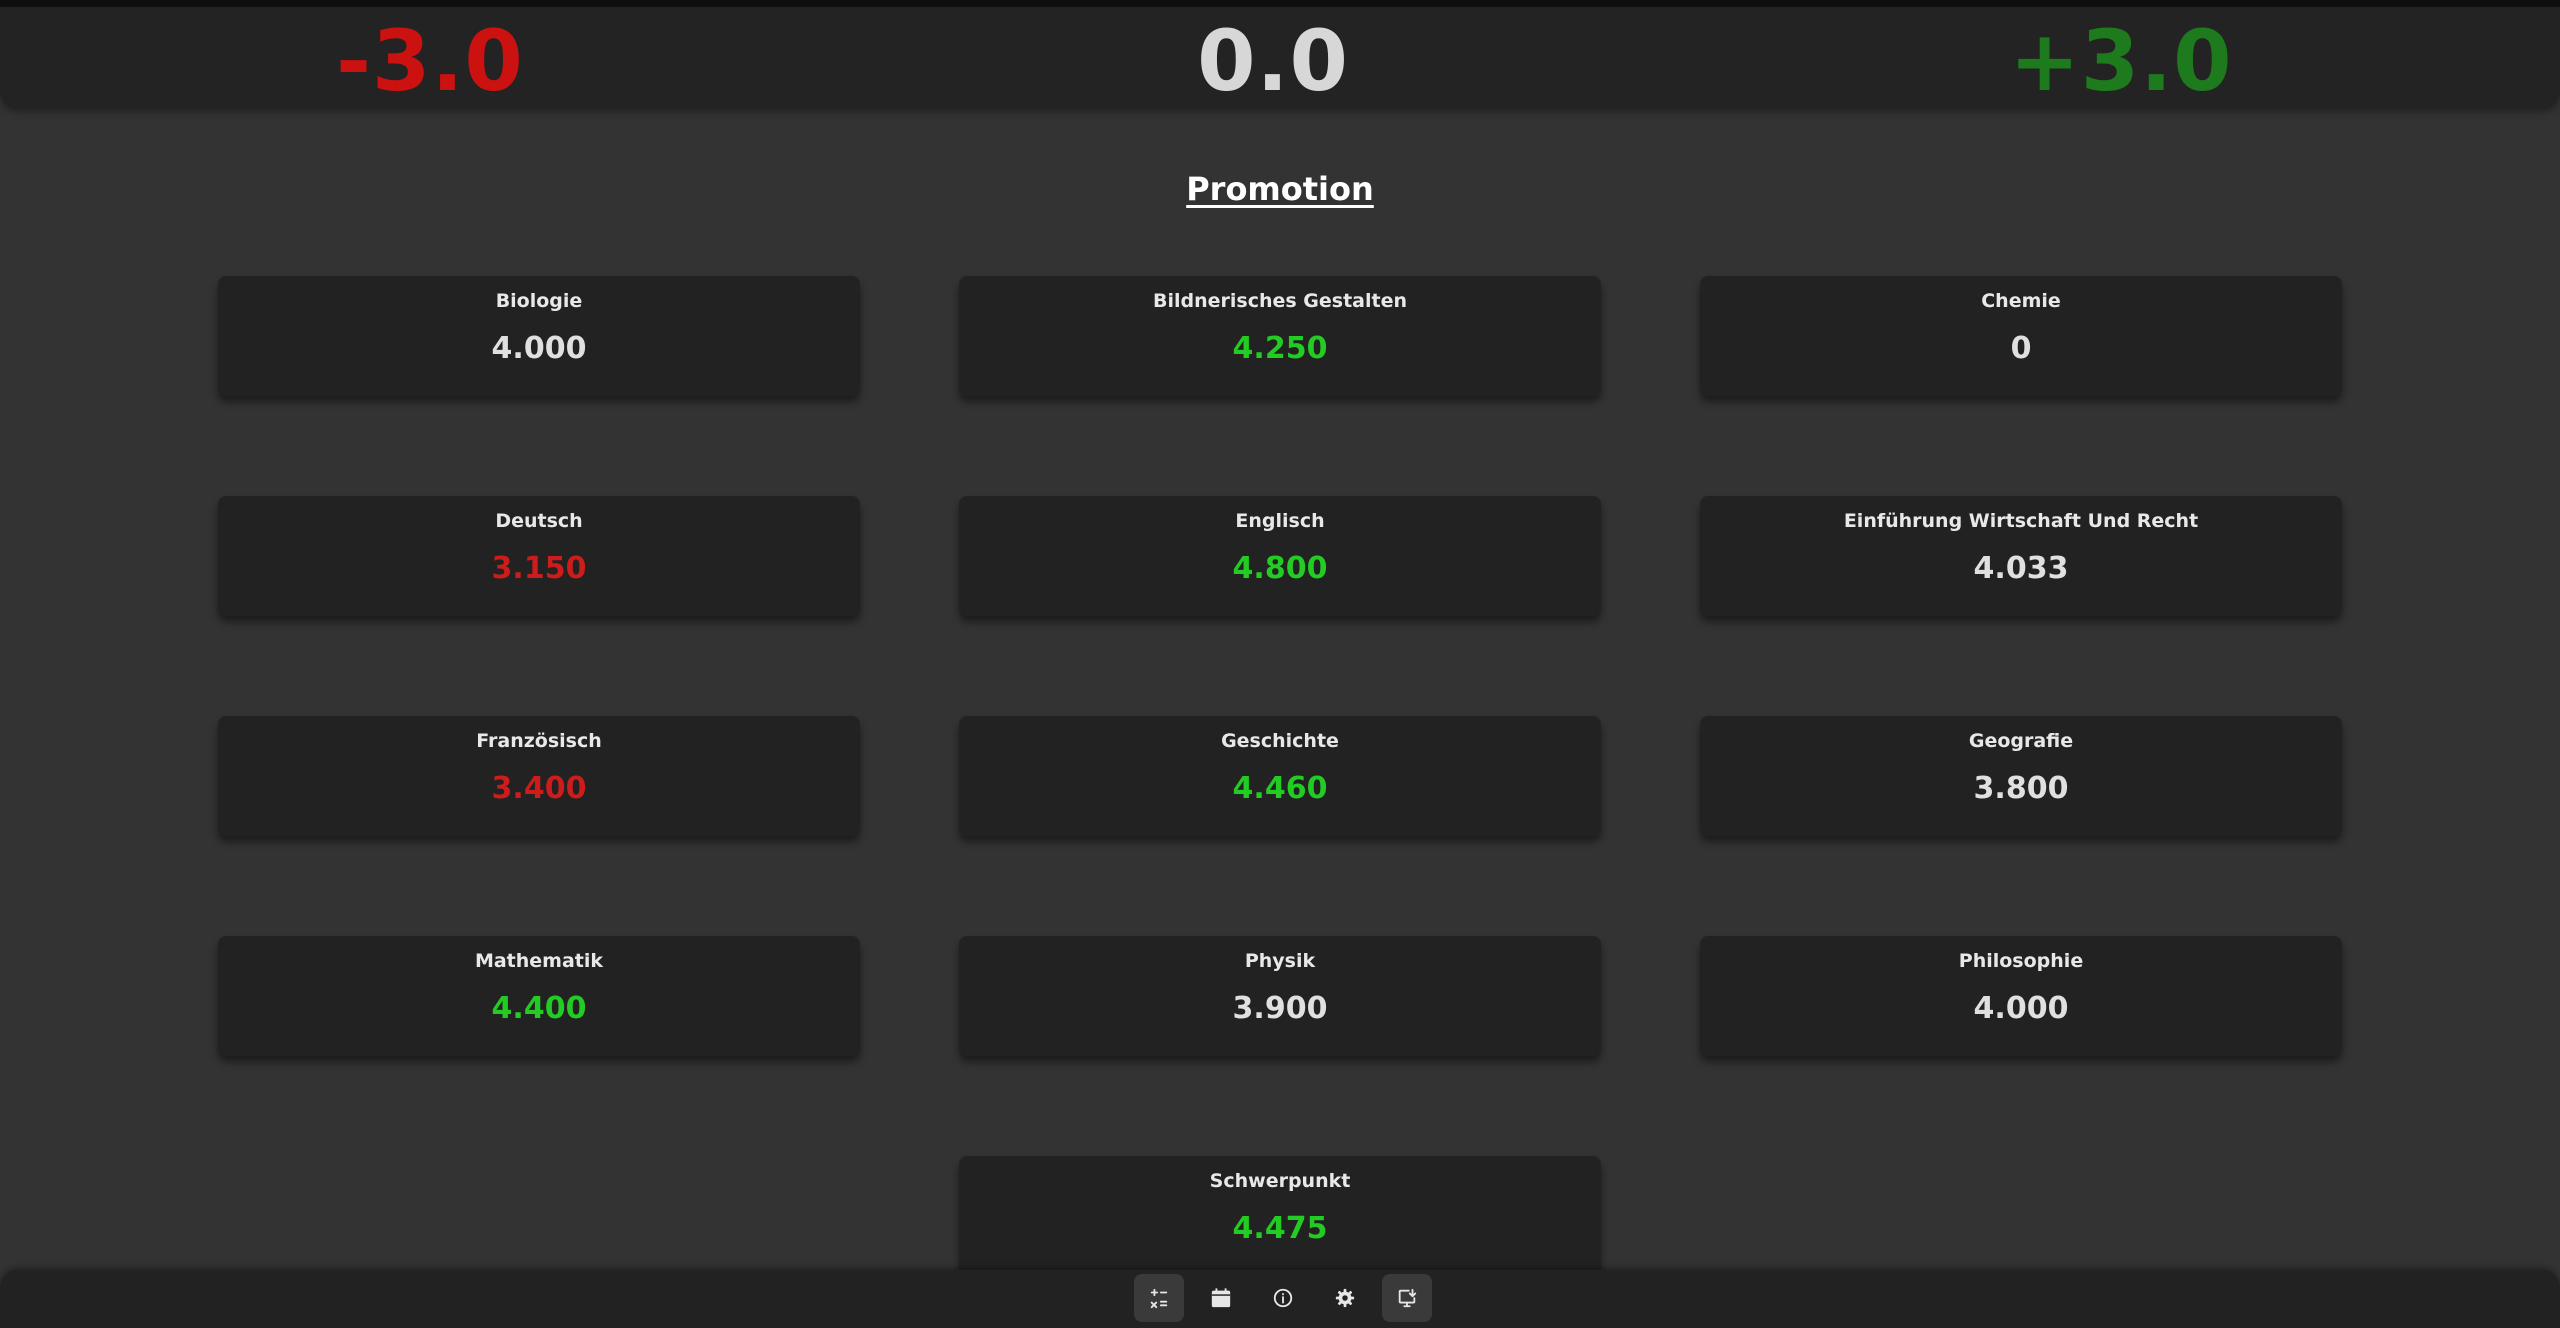 Image resolution: width=2560 pixels, height=1328 pixels. What do you see at coordinates (1279, 301) in the screenshot?
I see `subject-name: Bildnerisches Gestalten` at bounding box center [1279, 301].